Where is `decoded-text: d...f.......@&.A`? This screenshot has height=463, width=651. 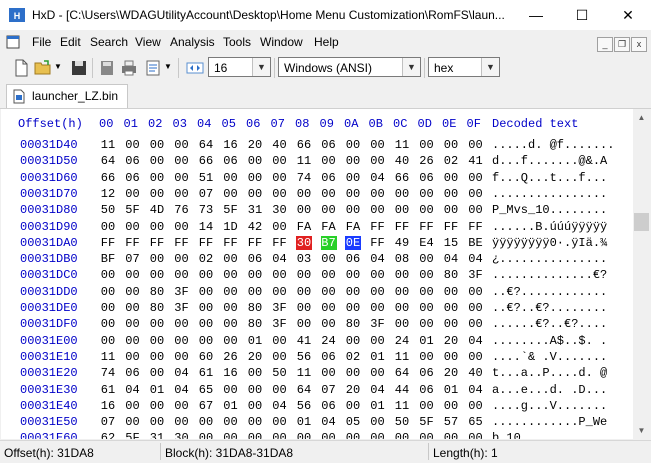 decoded-text: d...f.......@&.A is located at coordinates (549, 161).